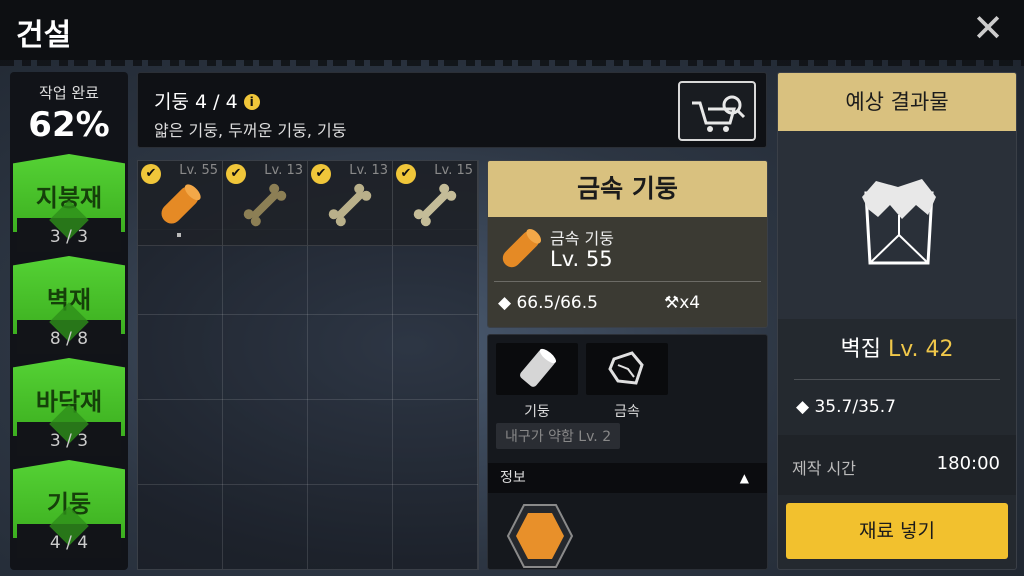  What do you see at coordinates (69, 205) in the screenshot?
I see `category-roof: 지붕재 3 / 3` at bounding box center [69, 205].